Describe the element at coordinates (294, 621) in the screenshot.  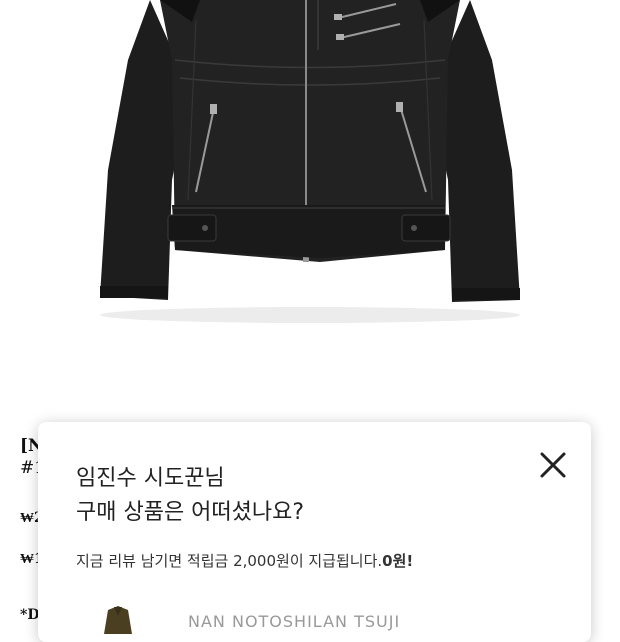
I see `purchased-item-name: NAN NOTOSHILAN TSUJI` at that location.